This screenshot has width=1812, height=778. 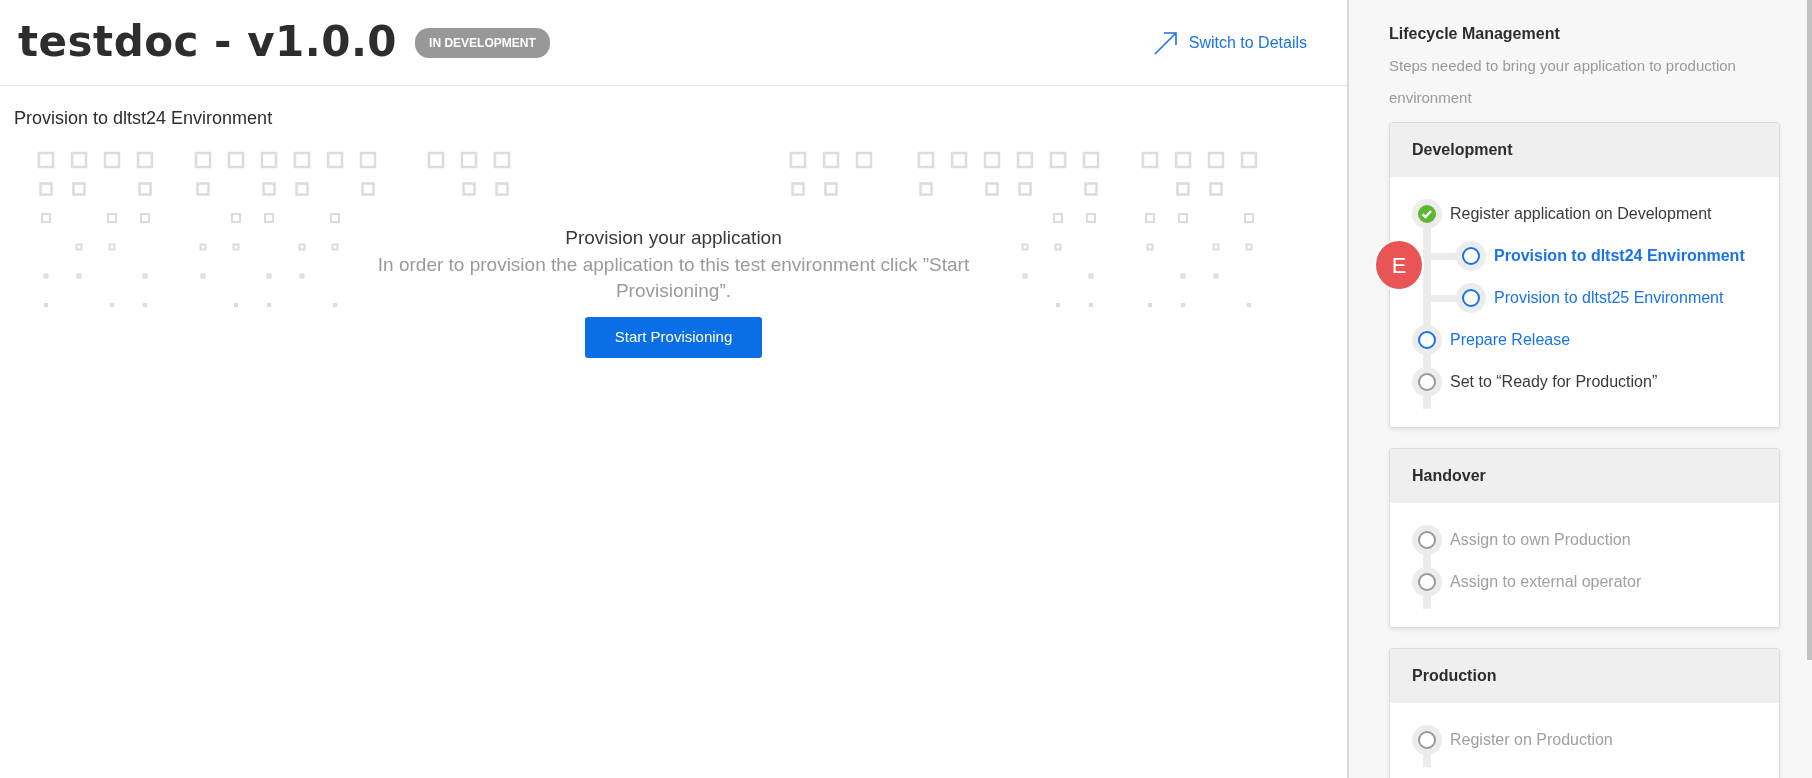 What do you see at coordinates (1584, 476) in the screenshot?
I see `stage-title: Handover` at bounding box center [1584, 476].